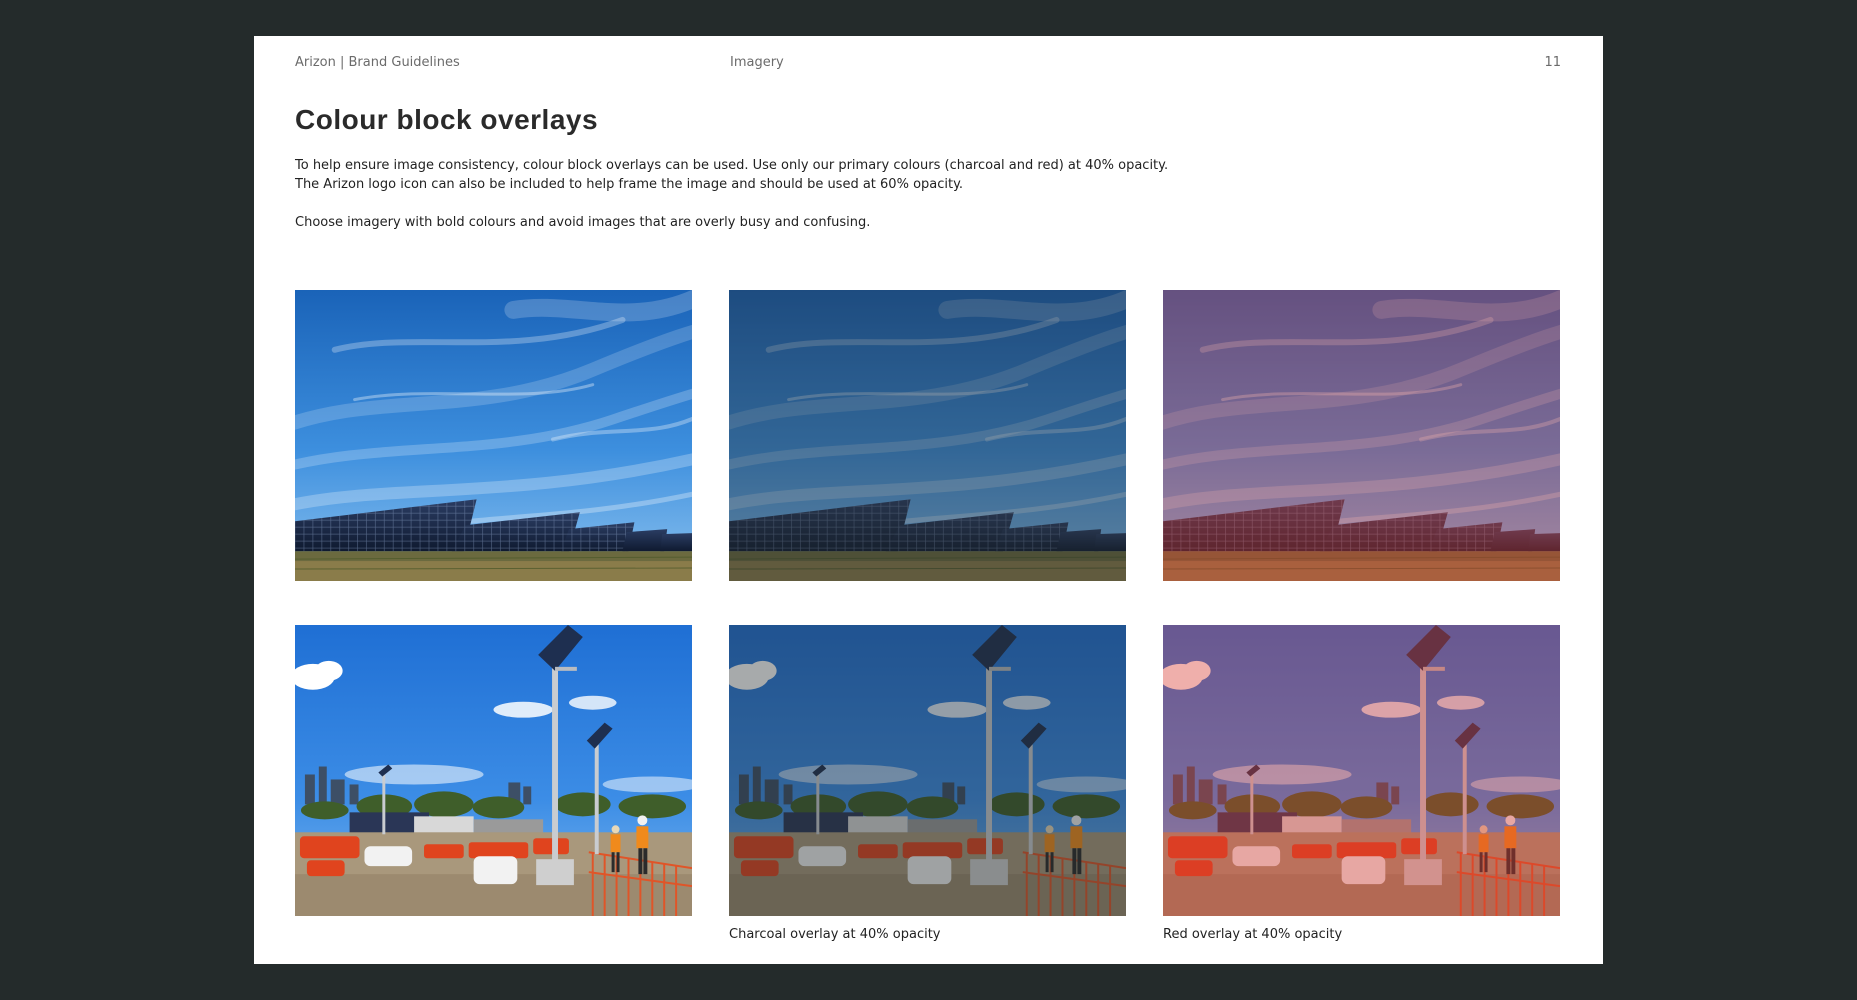  What do you see at coordinates (757, 62) in the screenshot?
I see `section-label: Imagery` at bounding box center [757, 62].